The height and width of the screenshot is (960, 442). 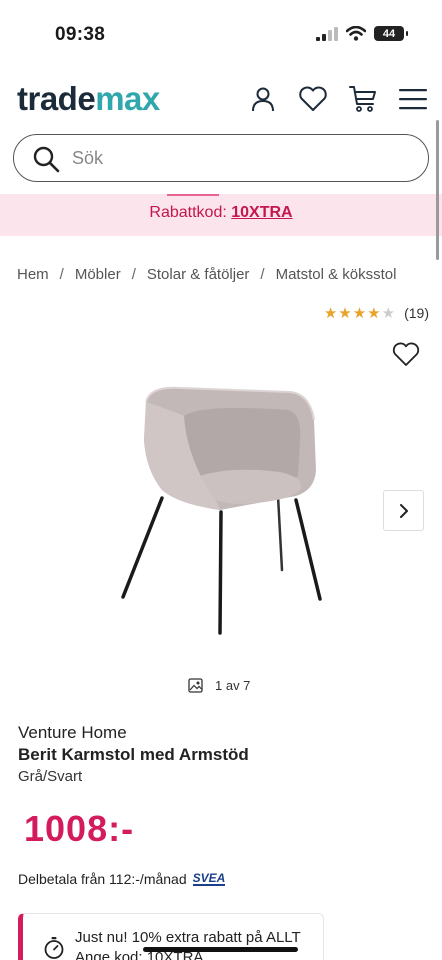 I want to click on status-icons: 44, so click(x=362, y=33).